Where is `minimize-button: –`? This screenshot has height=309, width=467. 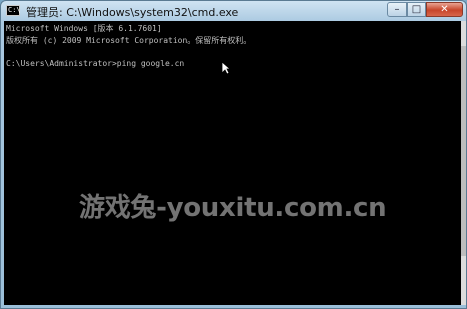 minimize-button: – is located at coordinates (397, 9).